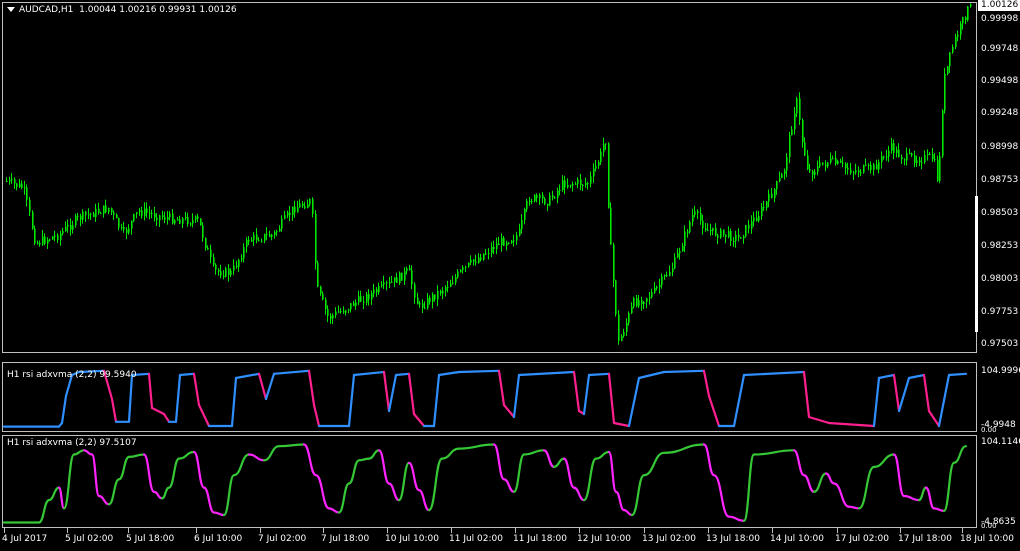 This screenshot has height=551, width=1020. Describe the element at coordinates (485, 483) in the screenshot. I see `indicator-2-line` at that location.